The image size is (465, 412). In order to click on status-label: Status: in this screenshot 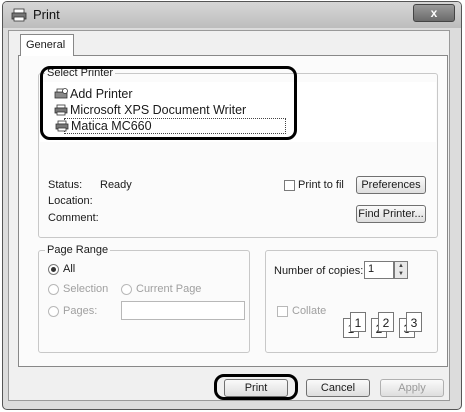, I will do `click(65, 185)`.